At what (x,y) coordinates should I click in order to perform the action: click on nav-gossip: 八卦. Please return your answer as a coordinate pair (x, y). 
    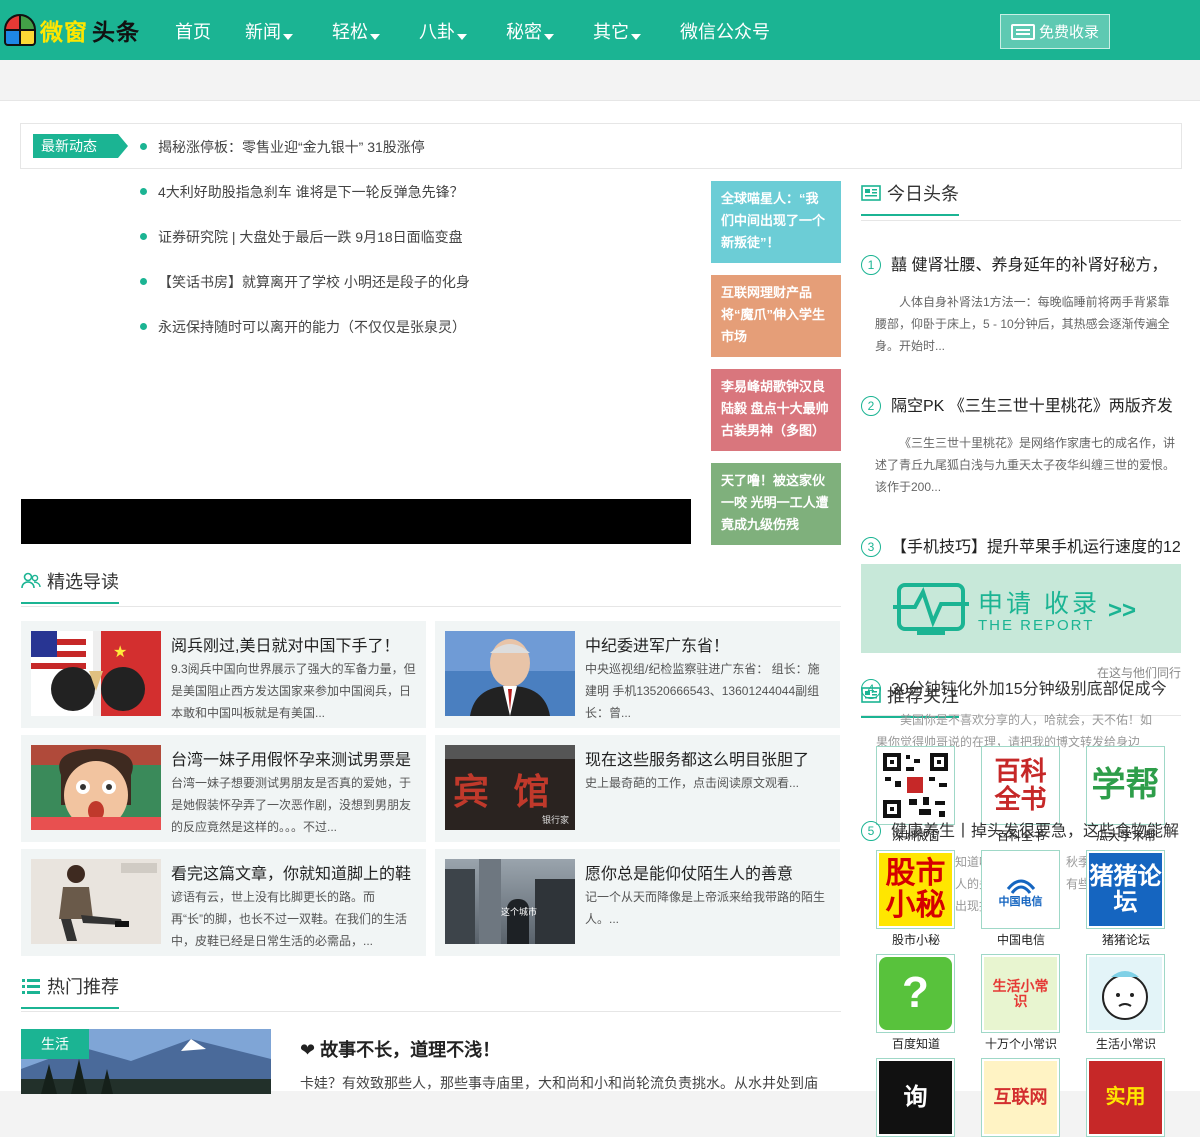
    Looking at the image, I should click on (443, 31).